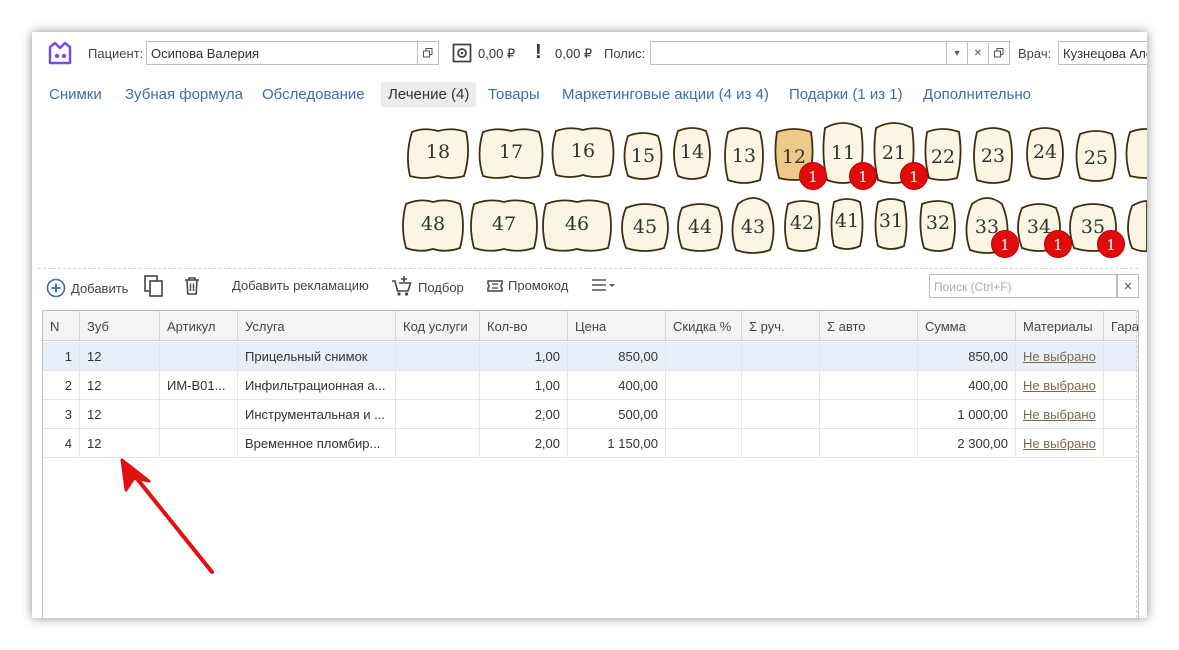 The width and height of the screenshot is (1179, 650). I want to click on section-divider, so click(588, 268).